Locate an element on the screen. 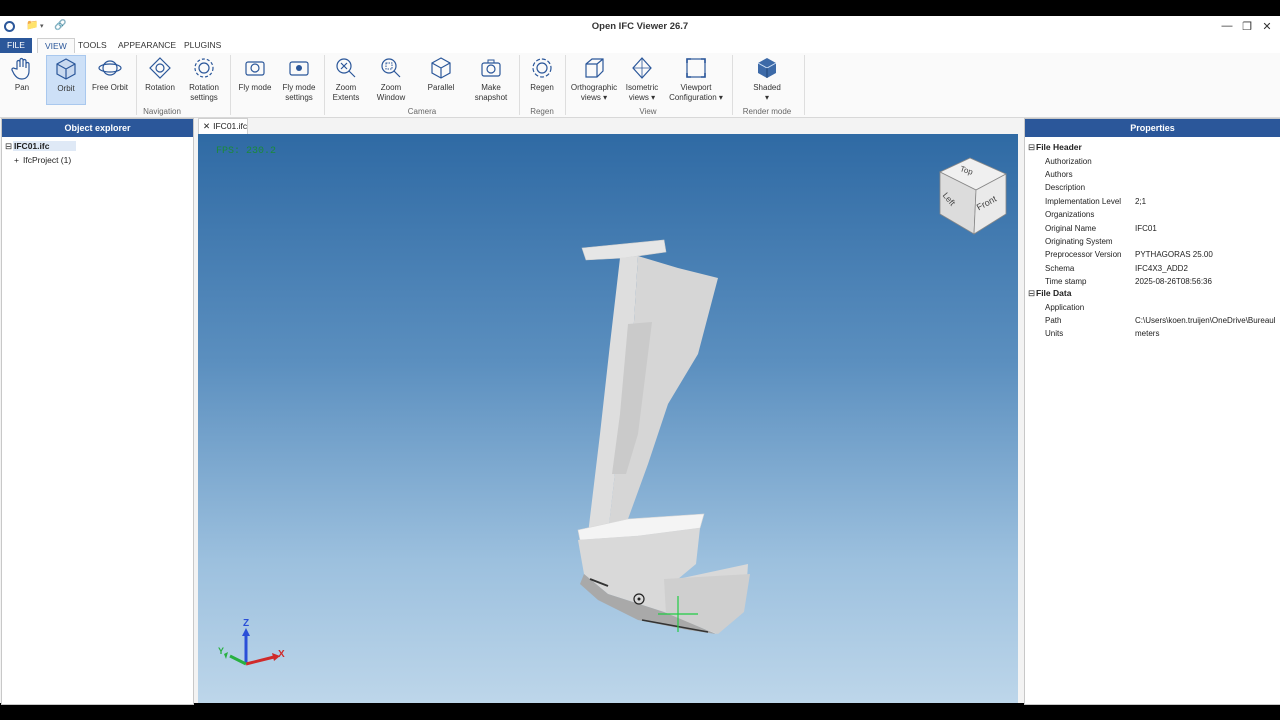 This screenshot has height=720, width=1280. fly-mode-settings-button: Fly mode settings is located at coordinates (299, 79).